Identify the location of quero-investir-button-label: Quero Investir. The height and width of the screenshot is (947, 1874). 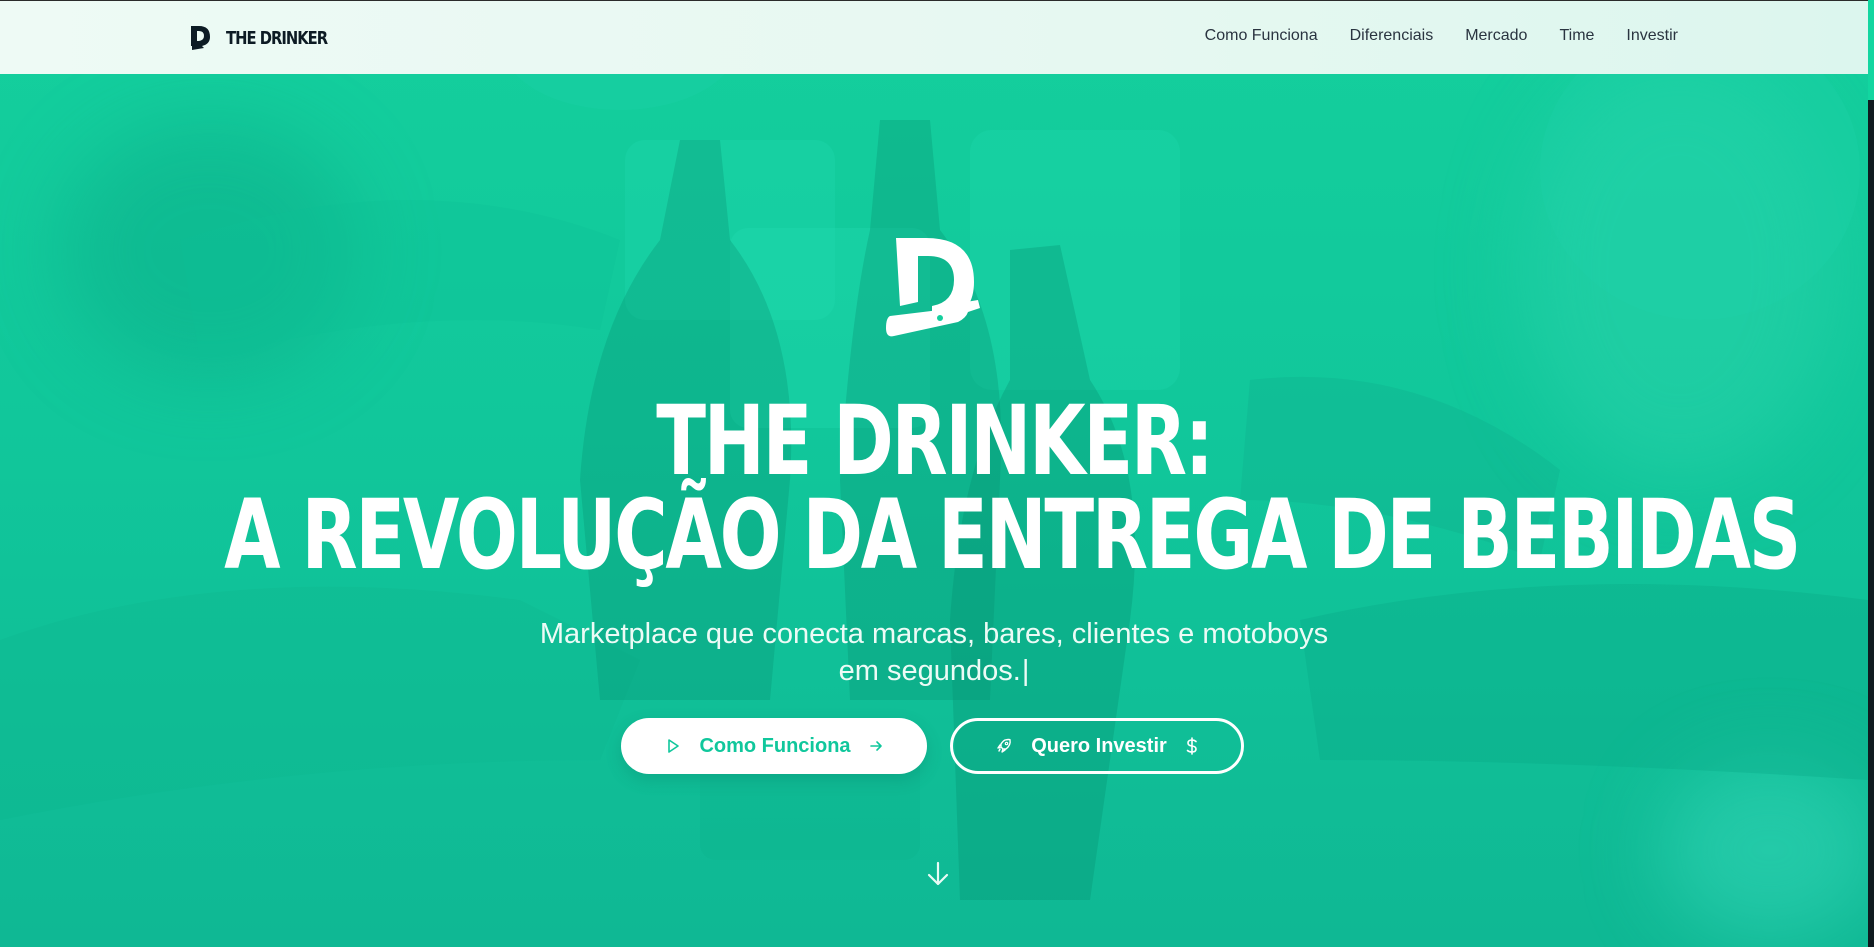
(1099, 745).